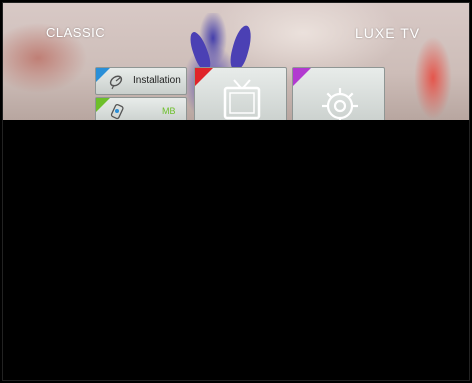 The width and height of the screenshot is (472, 383). I want to click on menu-item-installation: Installation, so click(141, 81).